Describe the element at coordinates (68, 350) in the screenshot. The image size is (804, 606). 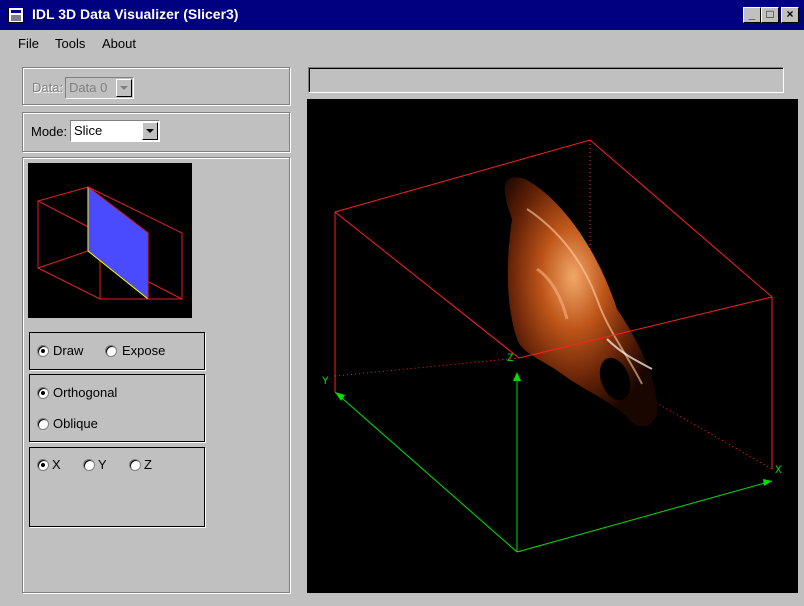
I see `draw-label: Draw` at that location.